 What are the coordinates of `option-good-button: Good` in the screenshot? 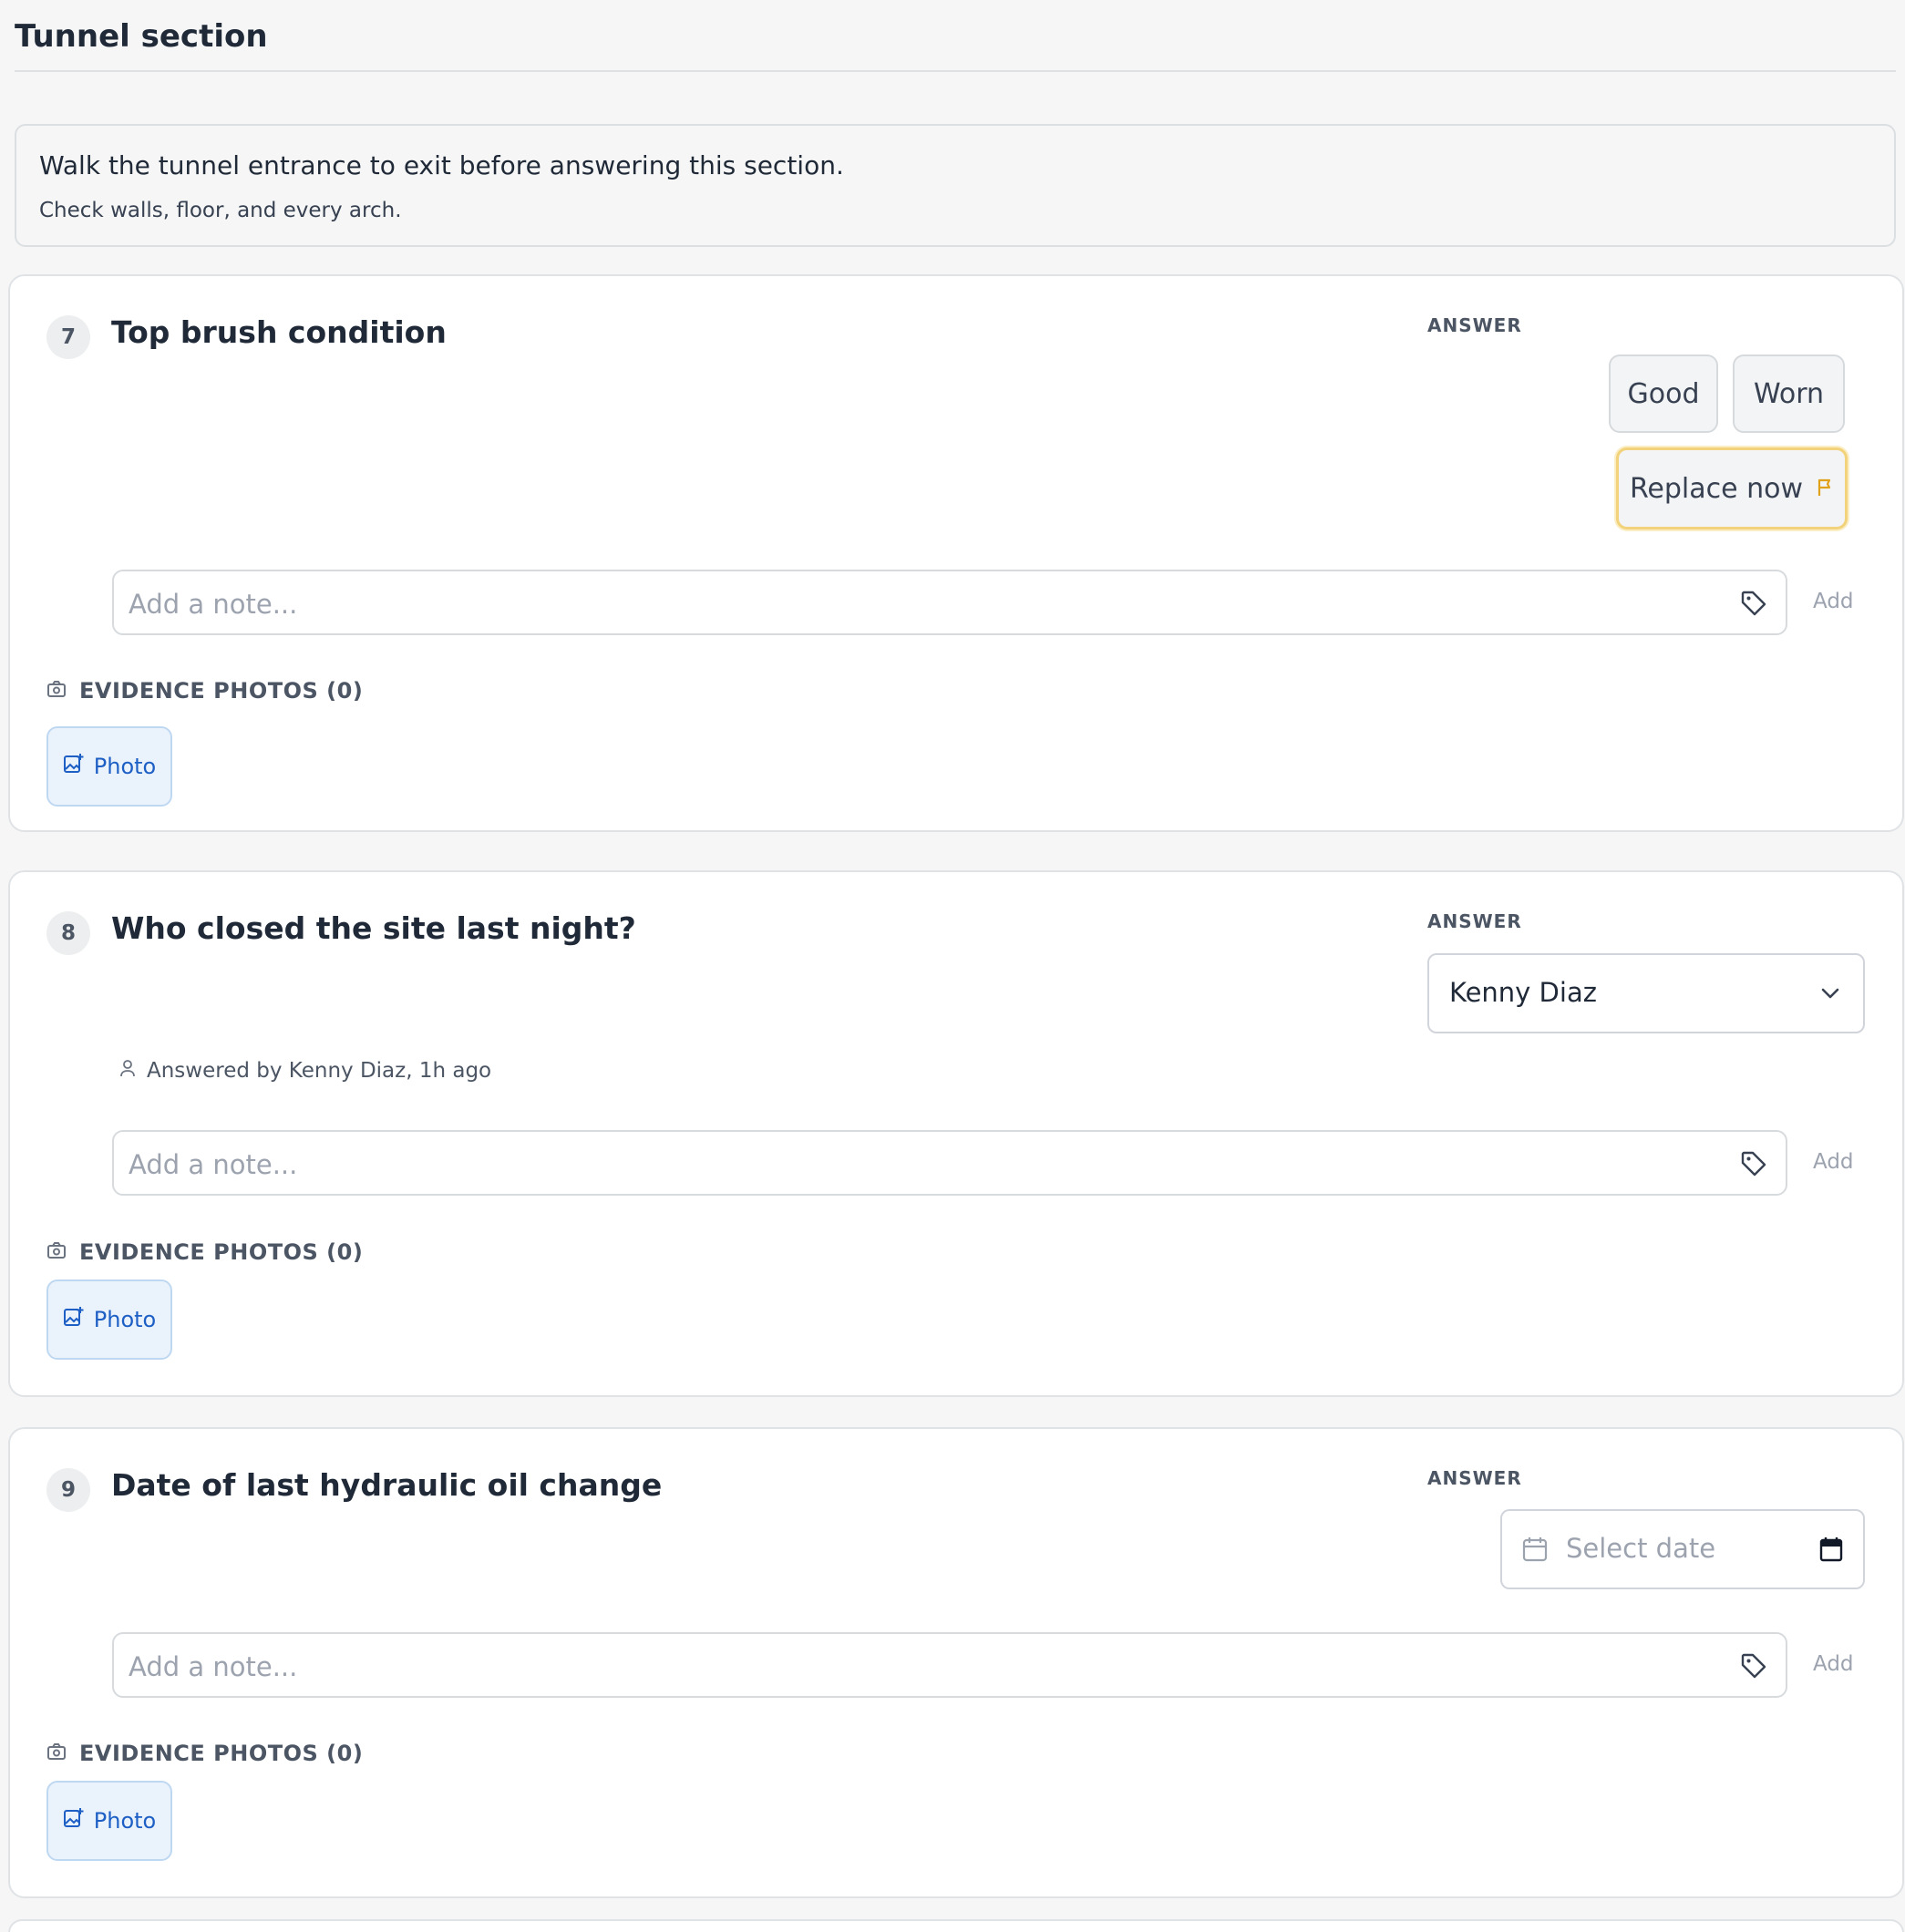 It's located at (1663, 394).